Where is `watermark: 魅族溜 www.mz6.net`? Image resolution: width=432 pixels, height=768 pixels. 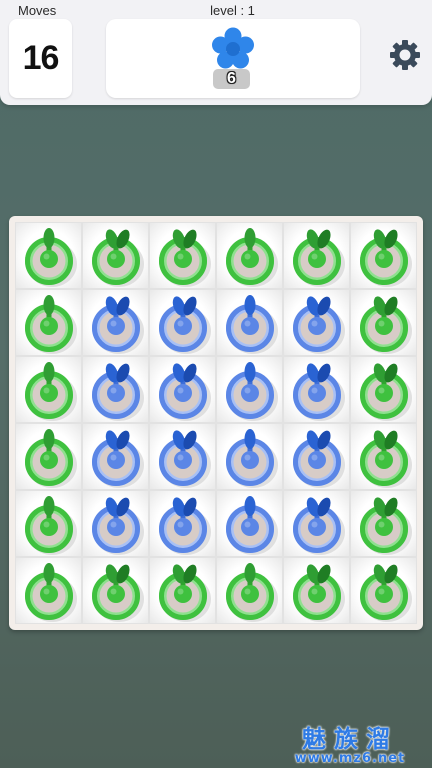
watermark: 魅族溜 www.mz6.net is located at coordinates (350, 746).